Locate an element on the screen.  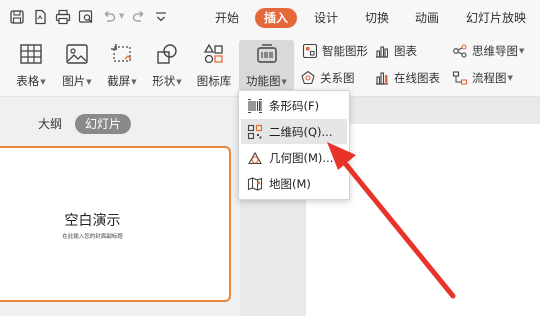
shapes-icon is located at coordinates (167, 54).